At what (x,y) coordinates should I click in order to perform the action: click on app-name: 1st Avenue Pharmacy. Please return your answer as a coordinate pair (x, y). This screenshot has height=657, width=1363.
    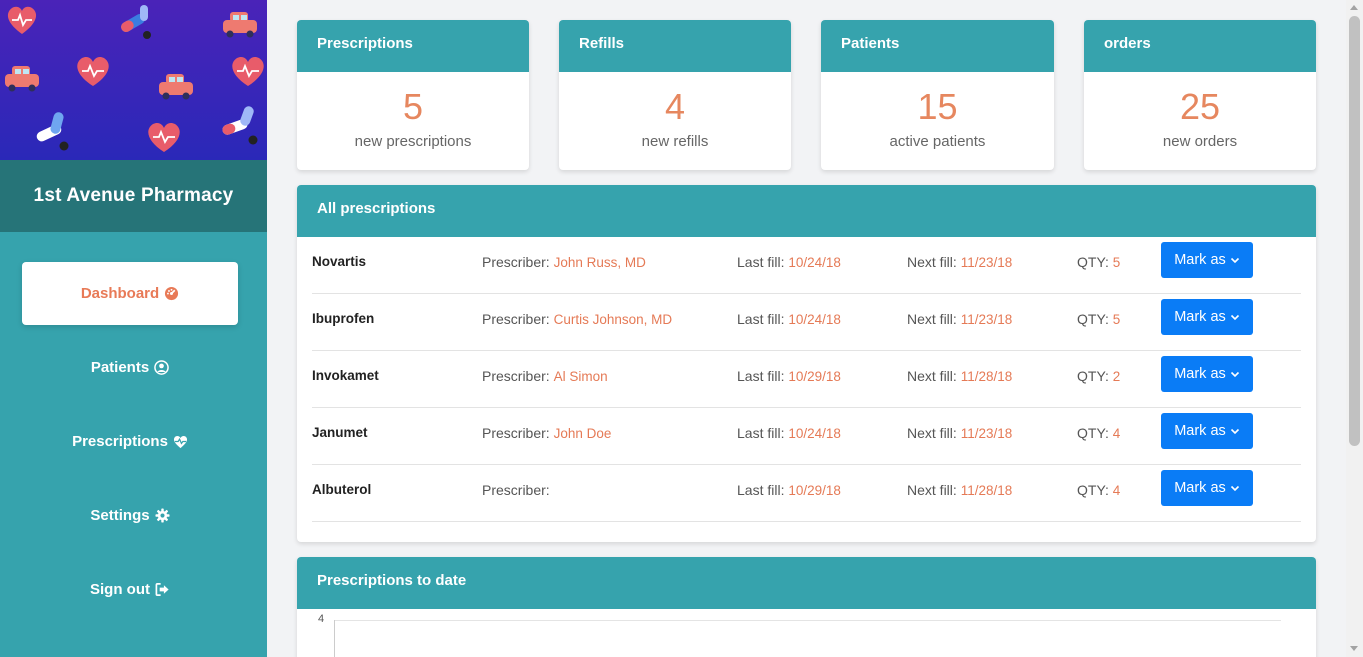
    Looking at the image, I should click on (133, 195).